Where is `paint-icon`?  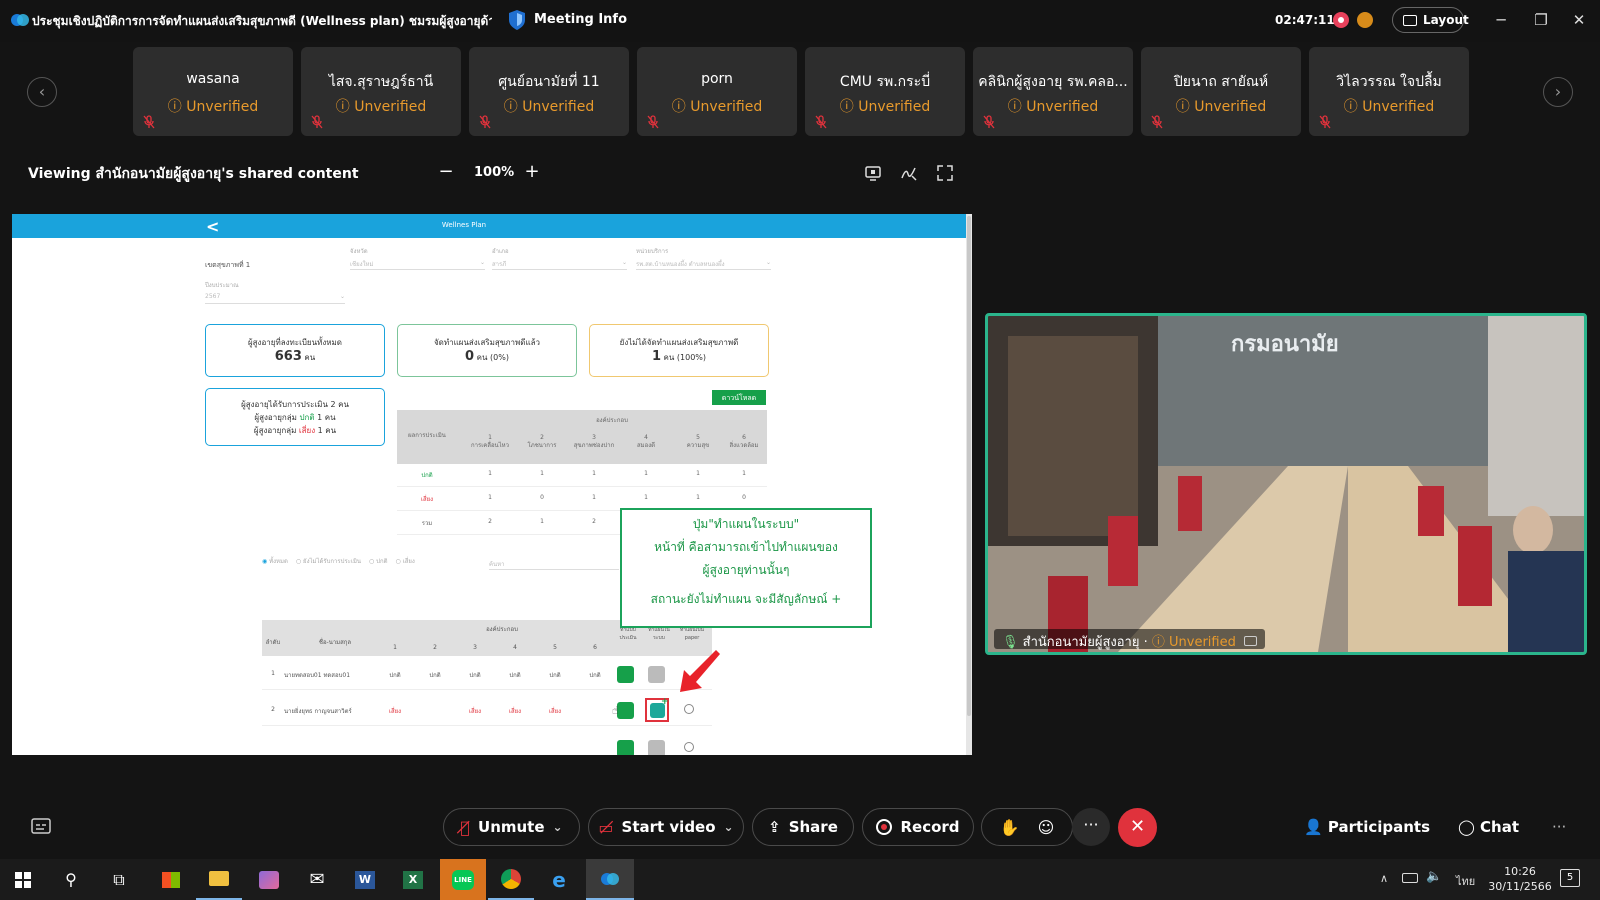
paint-icon is located at coordinates (269, 879).